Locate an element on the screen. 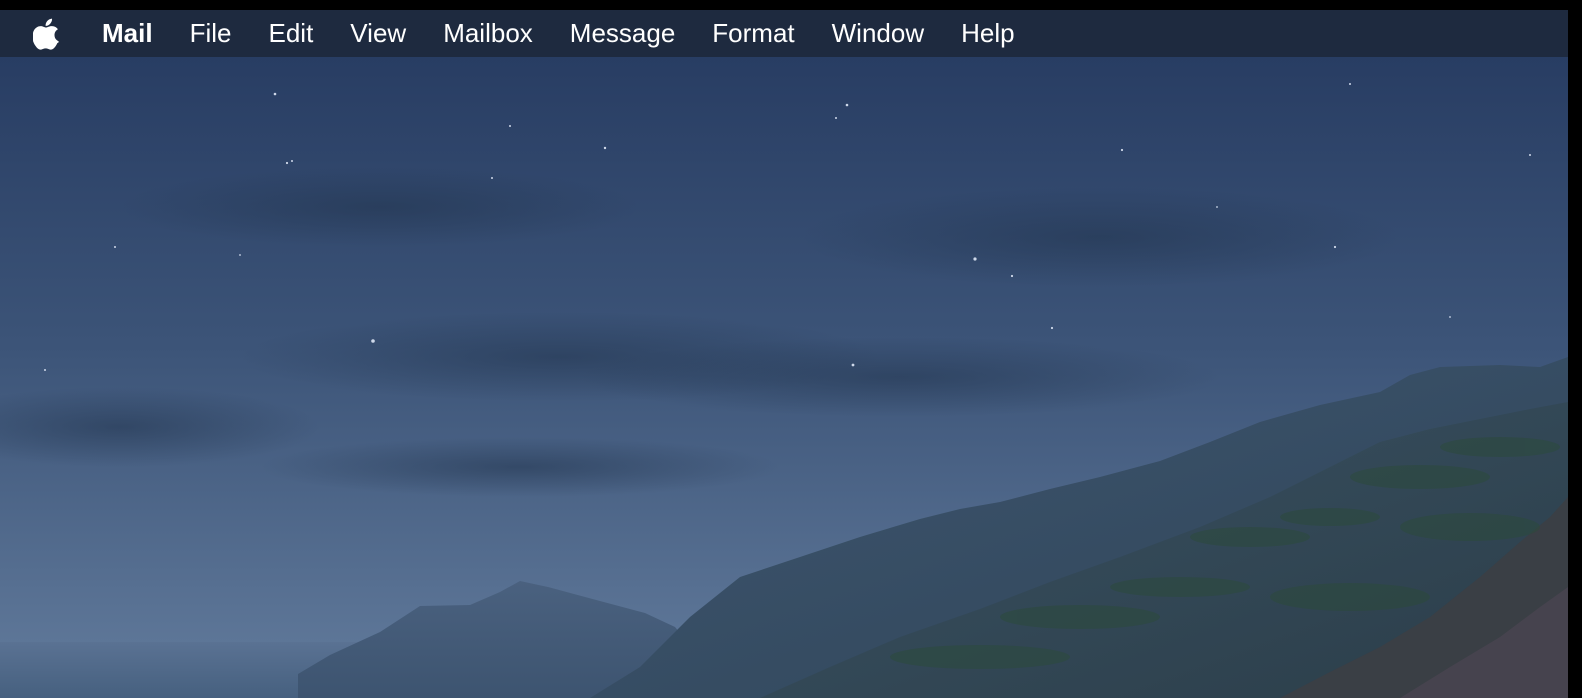 Image resolution: width=1582 pixels, height=698 pixels. menu-file: File is located at coordinates (211, 33).